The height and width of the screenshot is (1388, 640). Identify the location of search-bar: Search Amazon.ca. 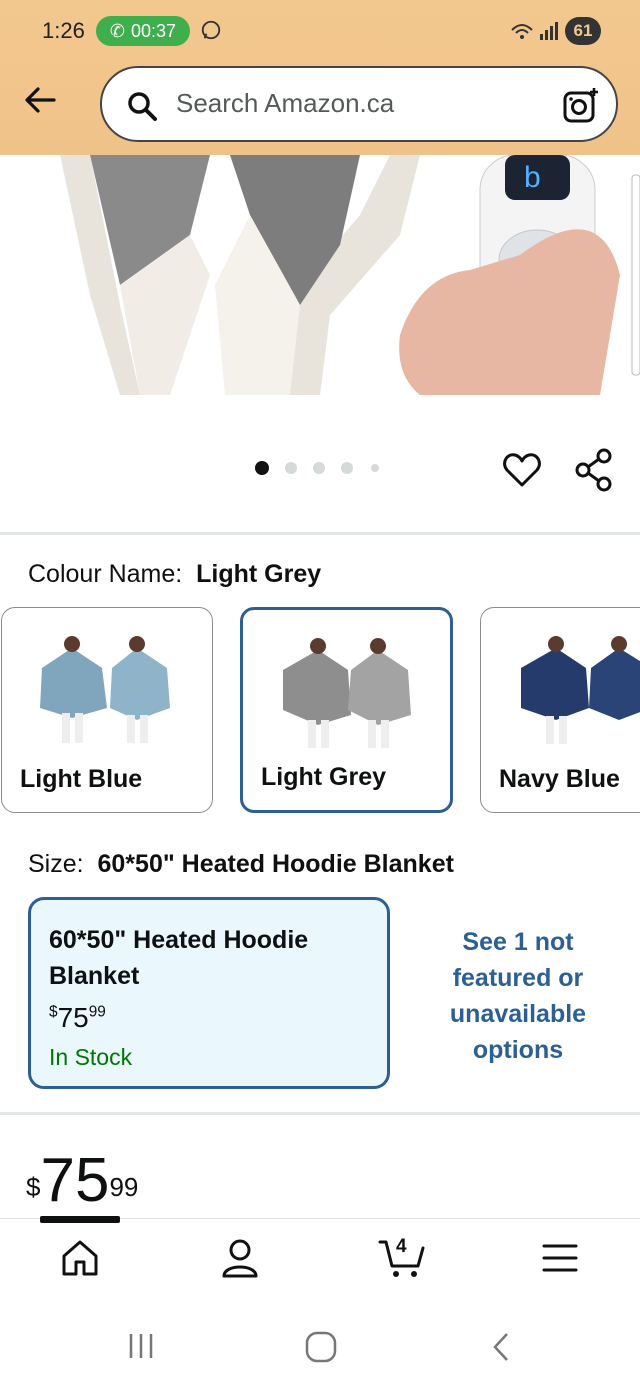
(359, 104).